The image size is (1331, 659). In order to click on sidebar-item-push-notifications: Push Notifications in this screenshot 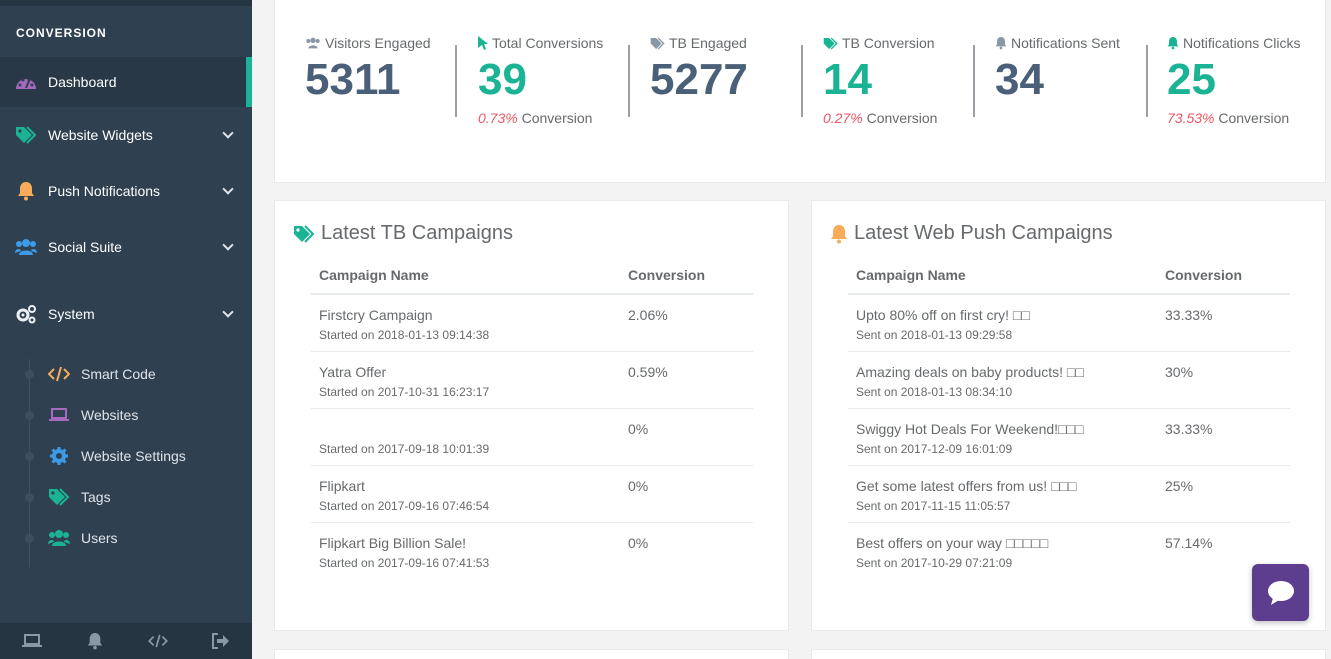, I will do `click(126, 191)`.